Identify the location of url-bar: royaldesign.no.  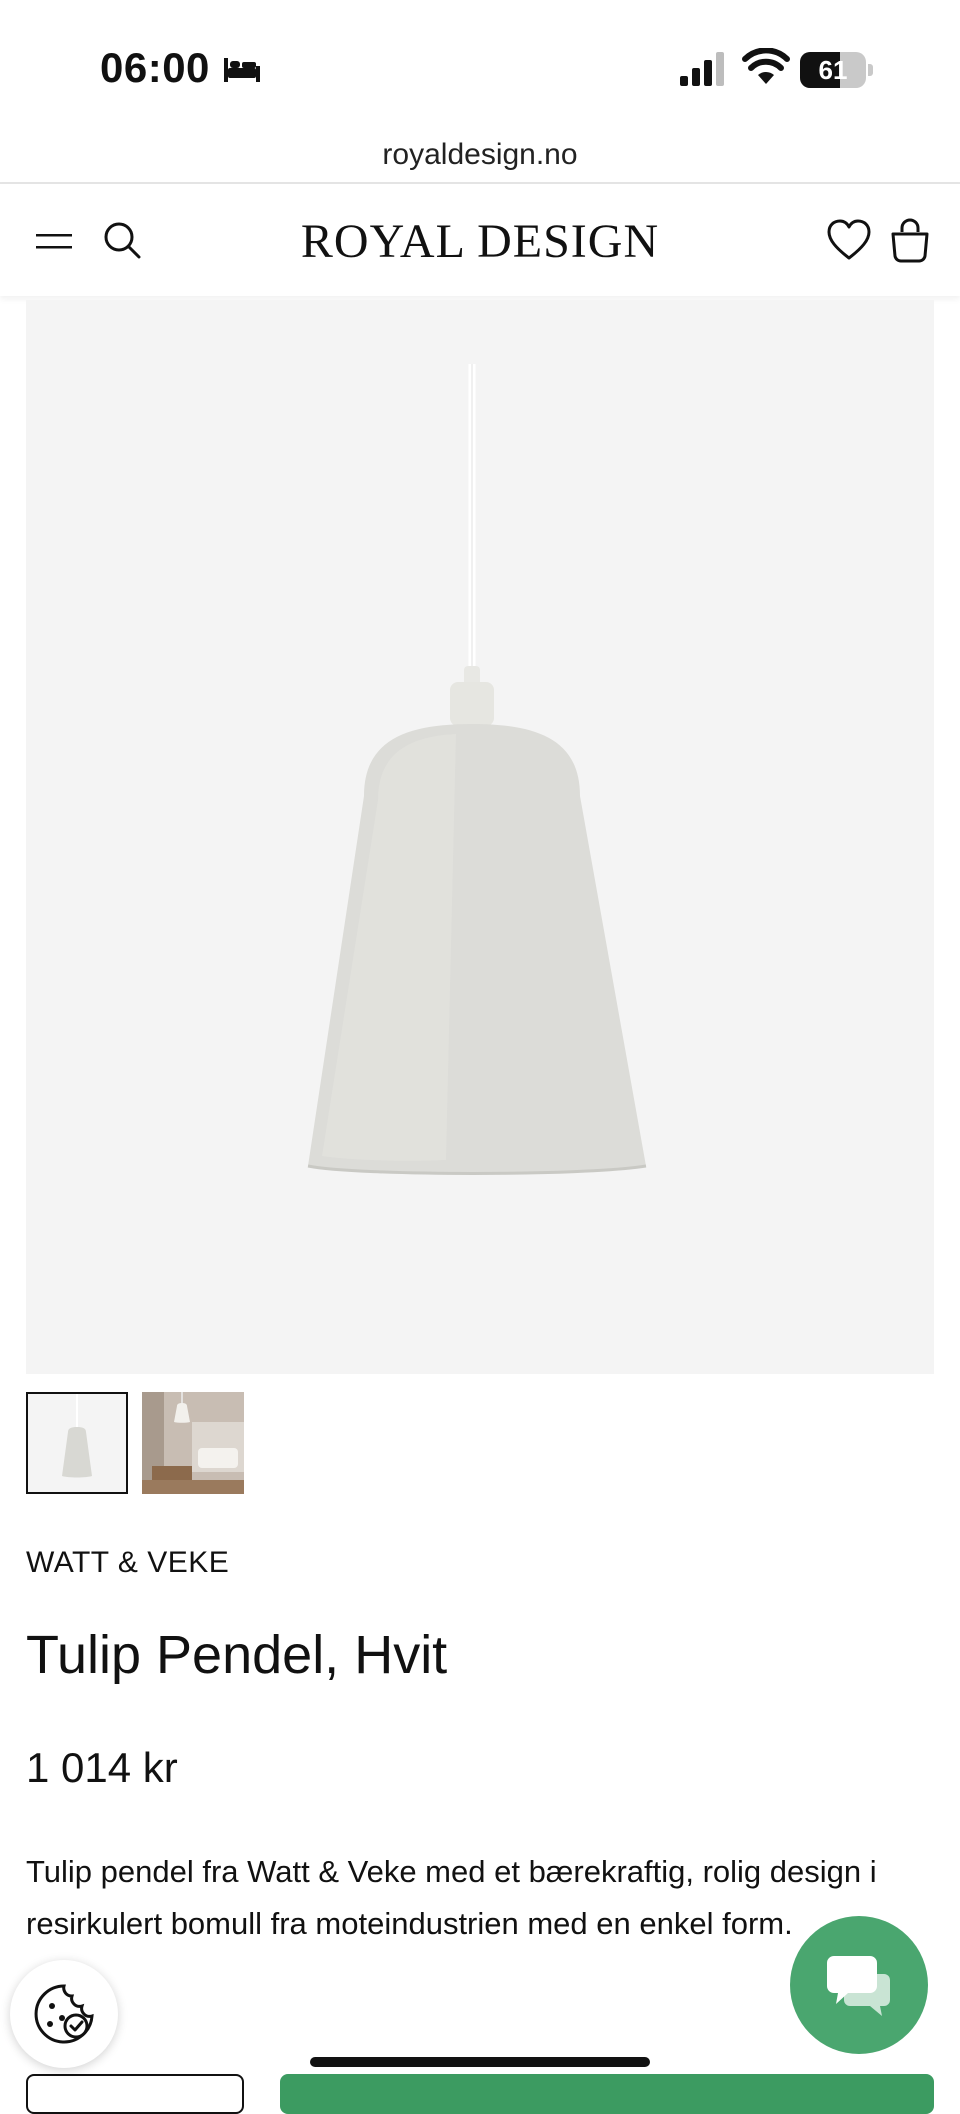
(480, 155).